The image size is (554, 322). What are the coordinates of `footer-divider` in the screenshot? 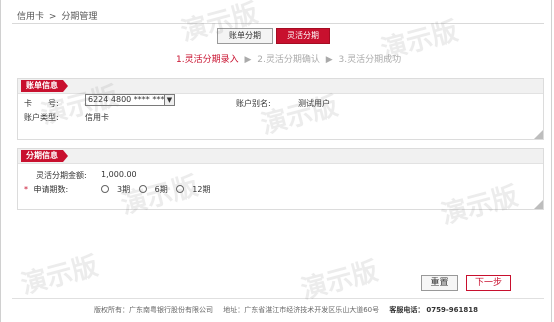 It's located at (278, 298).